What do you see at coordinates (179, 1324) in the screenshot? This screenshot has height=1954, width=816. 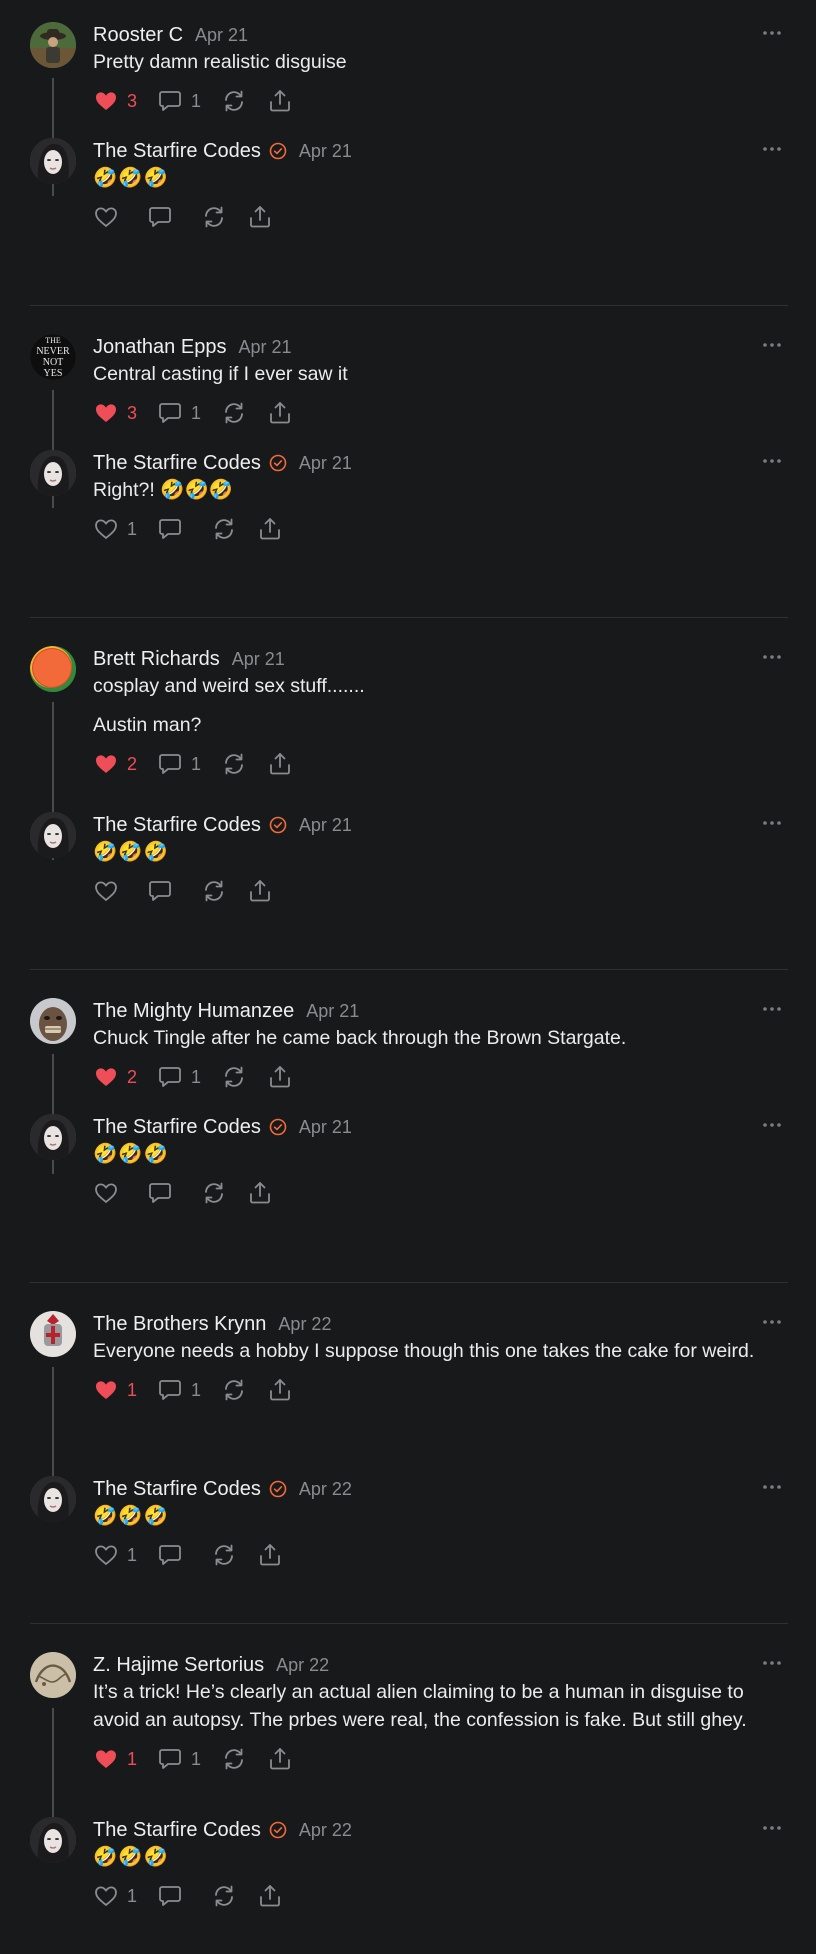 I see `author-name: The Brothers Krynn` at bounding box center [179, 1324].